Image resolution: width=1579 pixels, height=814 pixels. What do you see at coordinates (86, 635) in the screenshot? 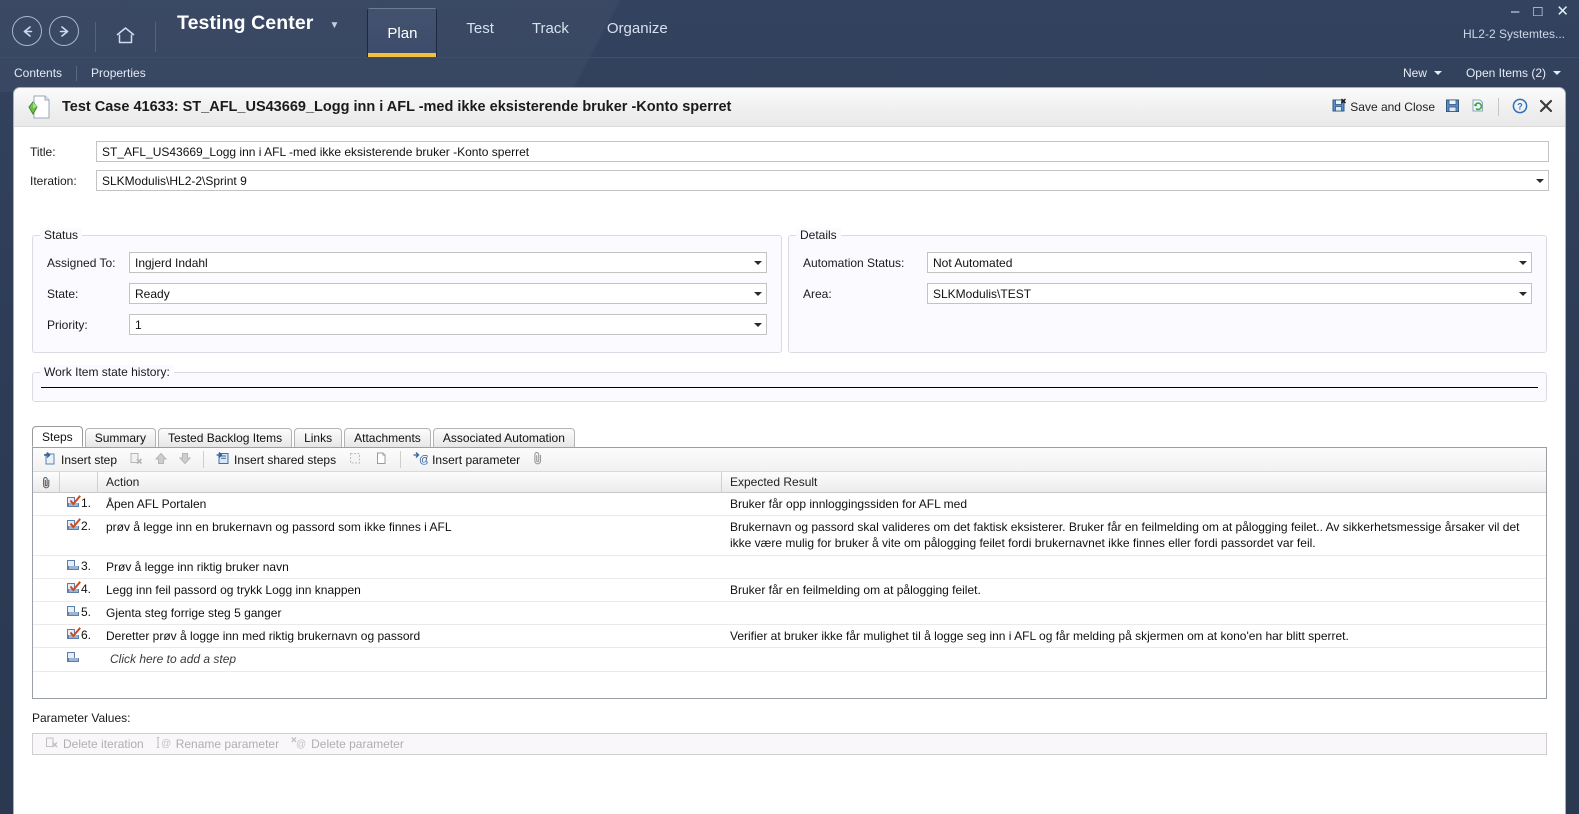
I see `step-number: 6.` at bounding box center [86, 635].